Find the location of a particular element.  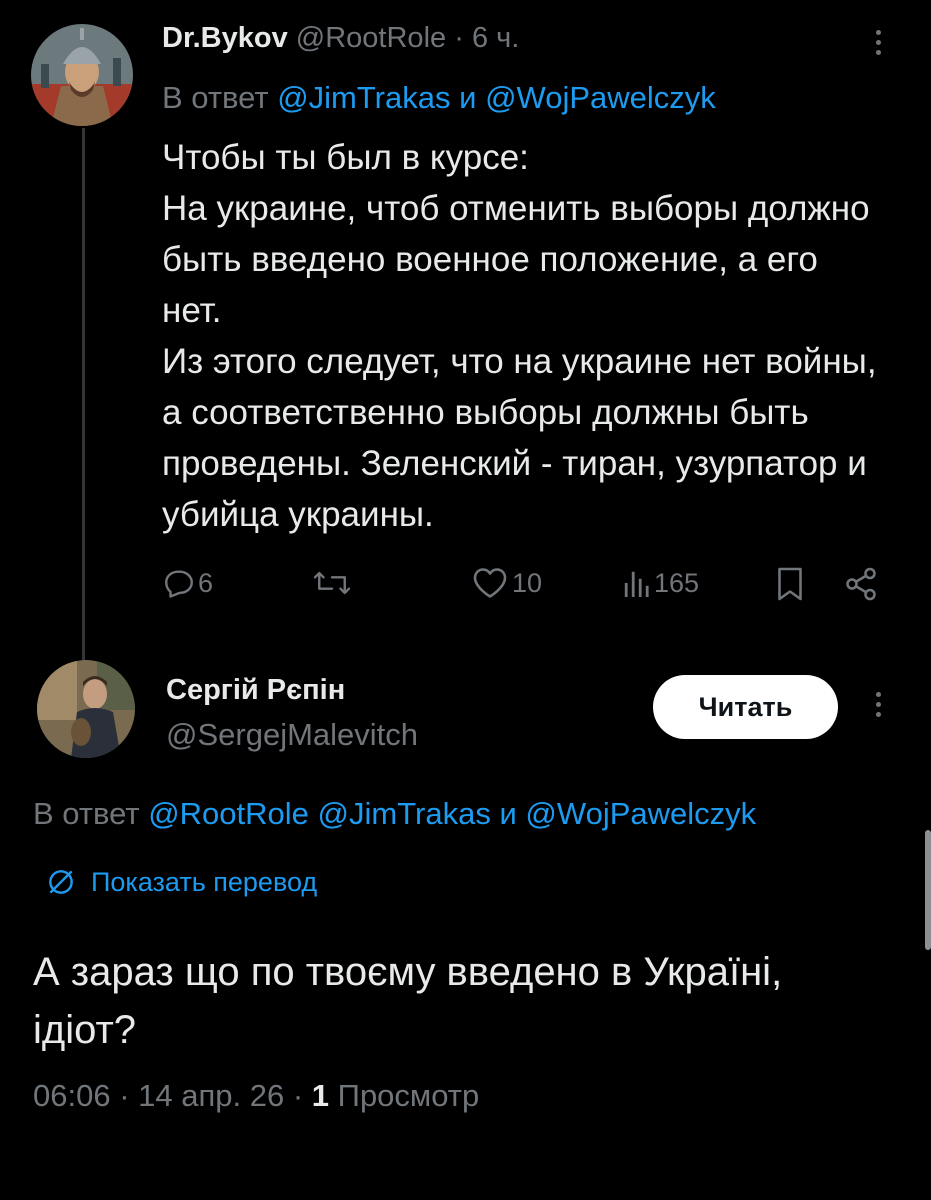

analytics-icon is located at coordinates (636, 584).